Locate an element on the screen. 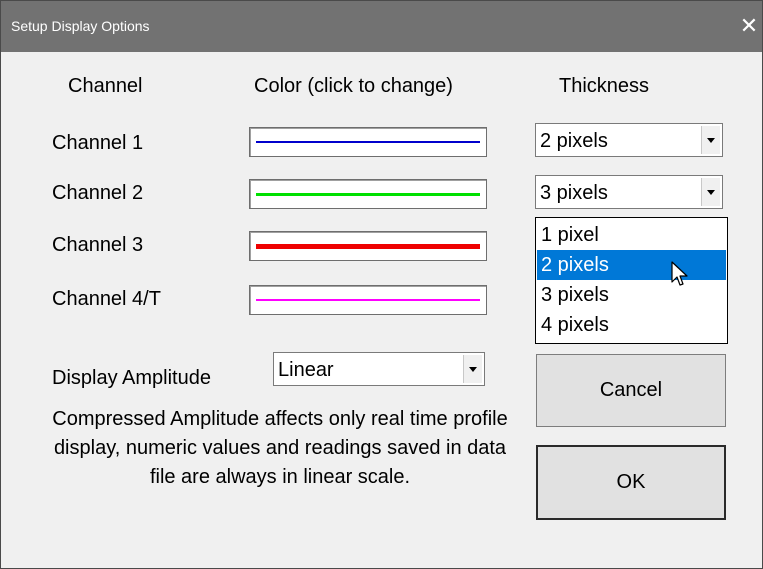  title-bar: Setup Display Options ✕ is located at coordinates (381, 26).